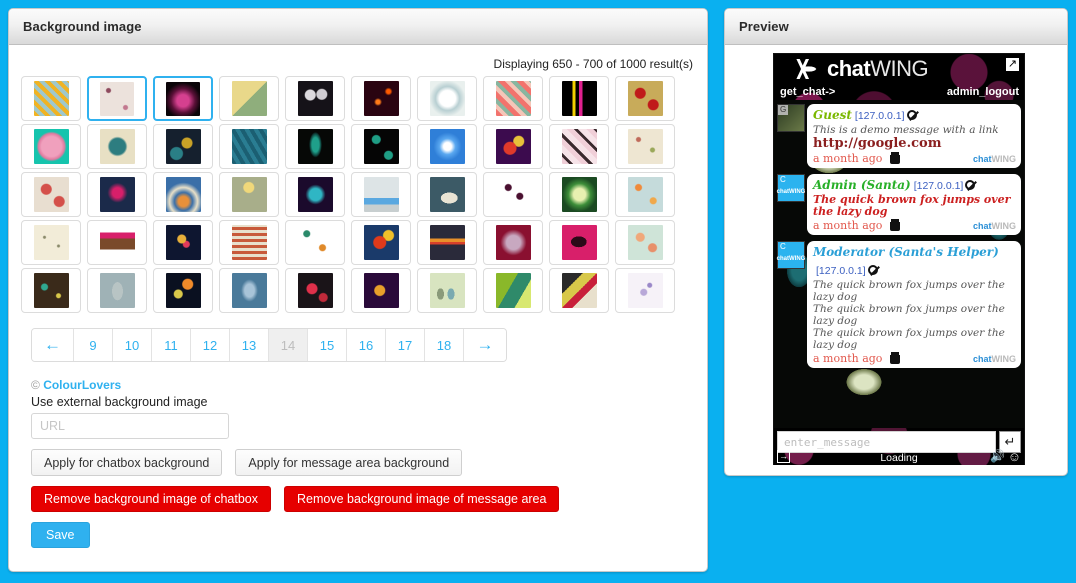 This screenshot has height=583, width=1076. I want to click on admin-logout-link: admin_logout, so click(983, 92).